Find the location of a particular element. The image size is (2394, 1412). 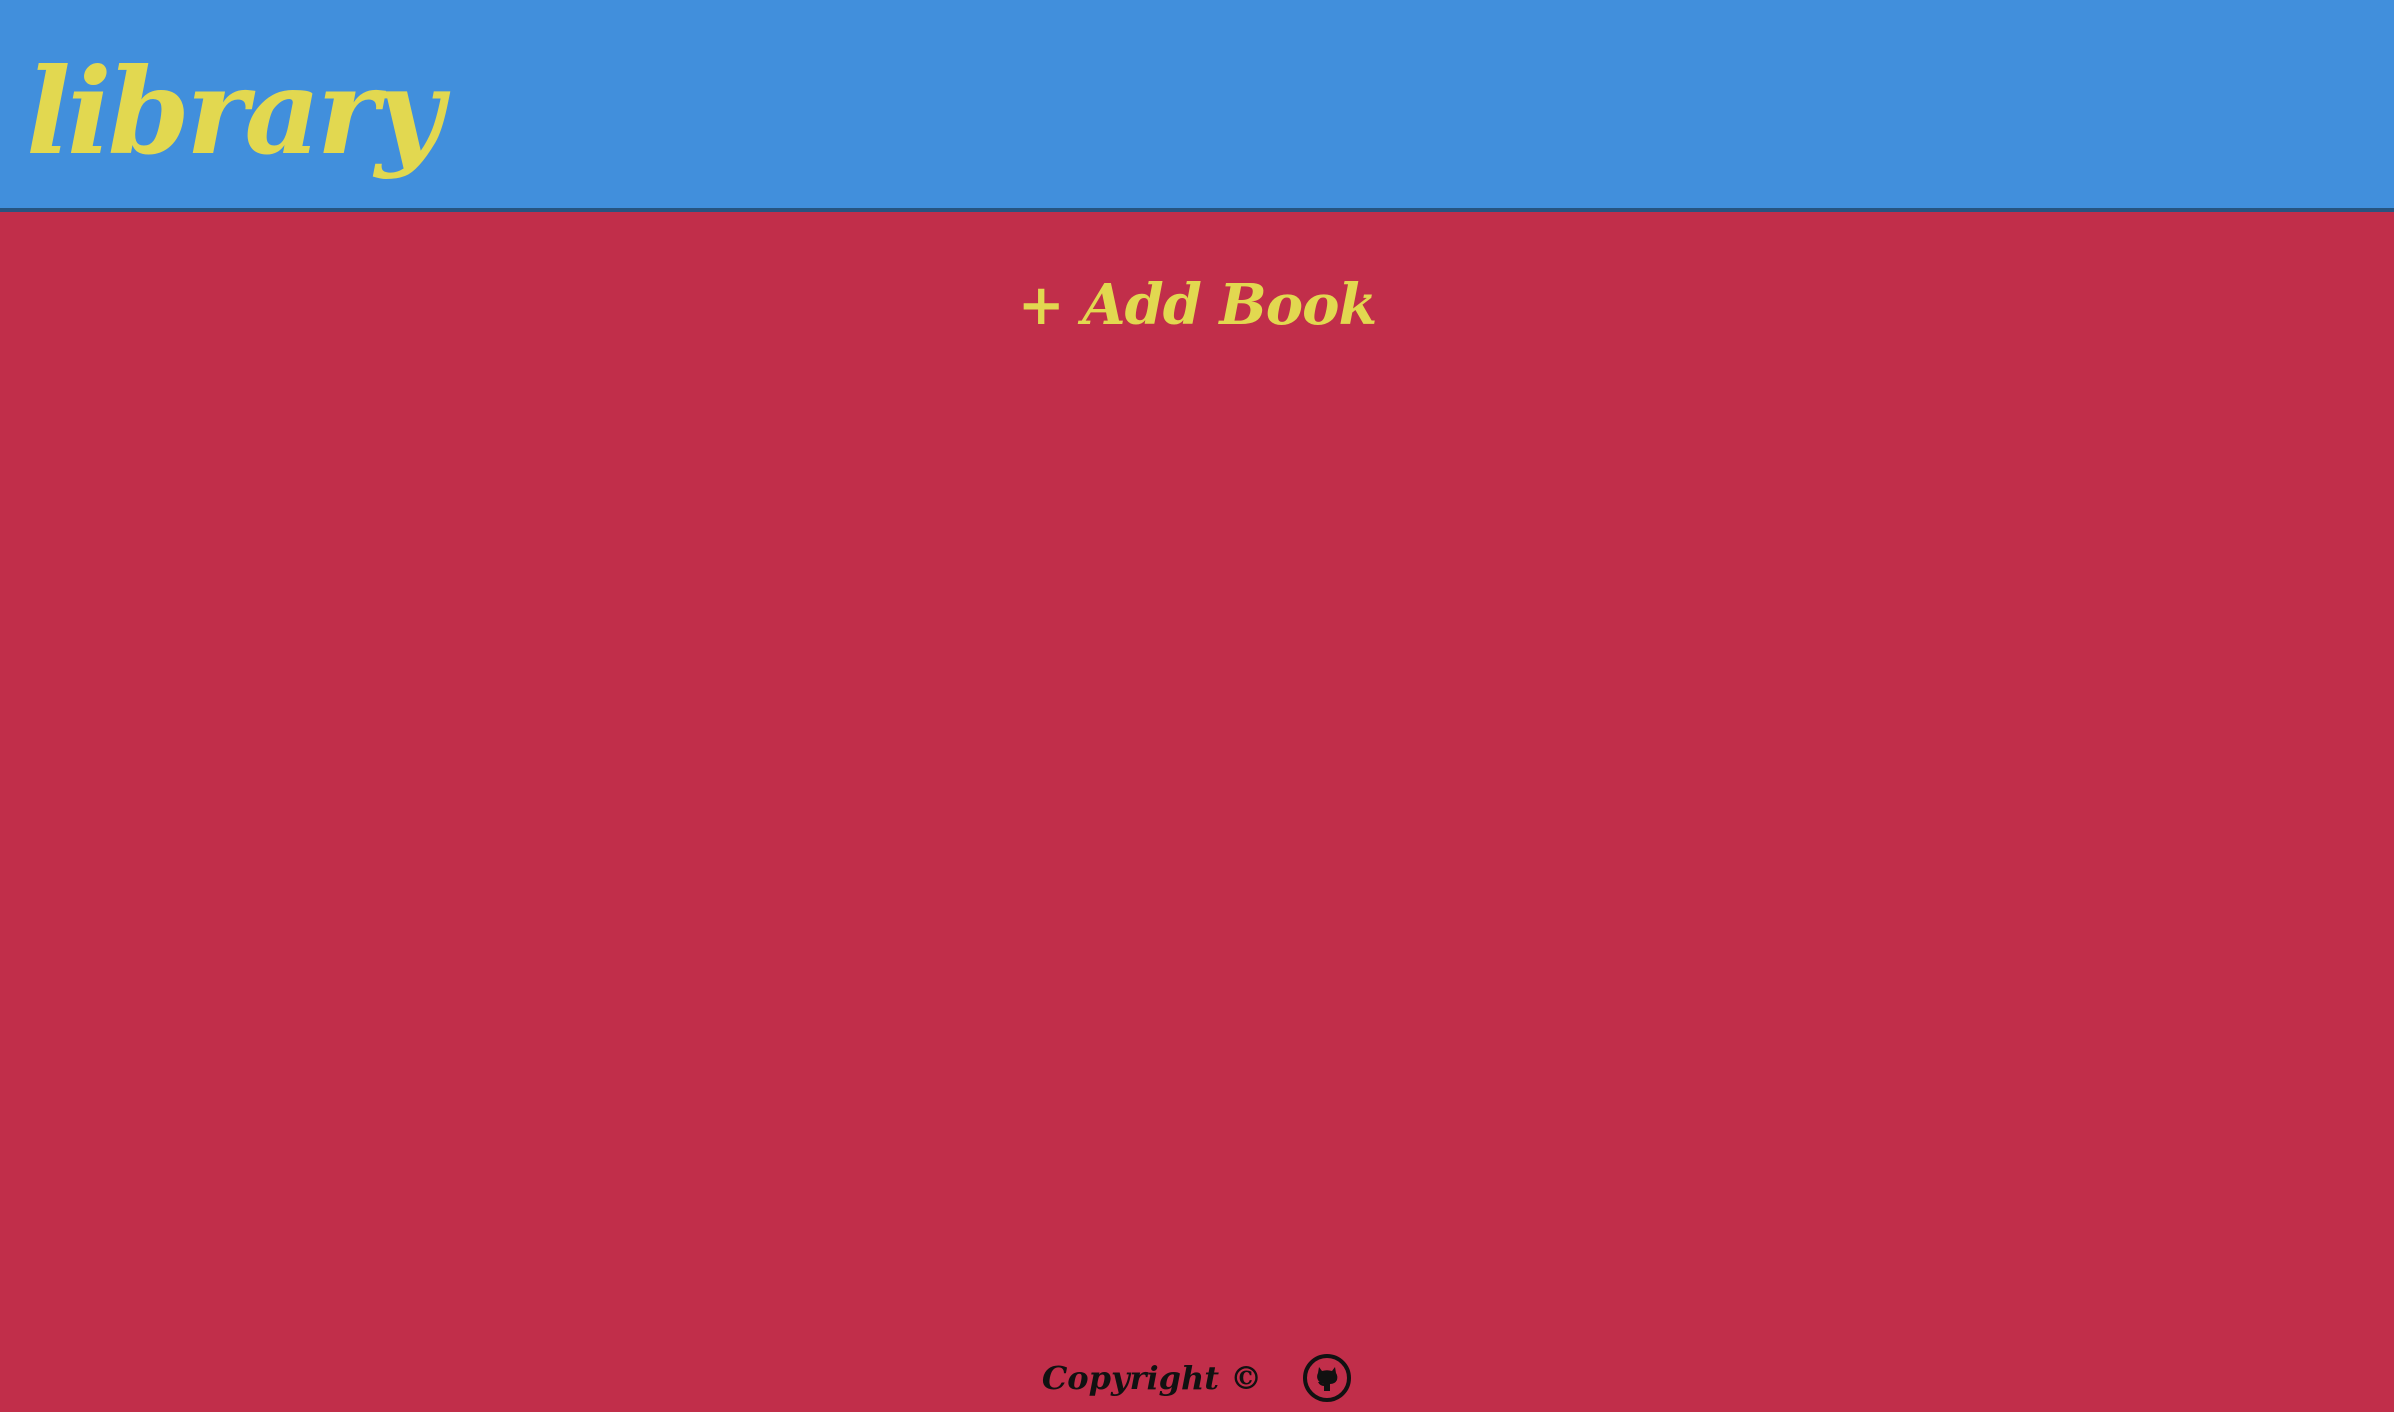

footer: Copyright © is located at coordinates (1197, 1378).